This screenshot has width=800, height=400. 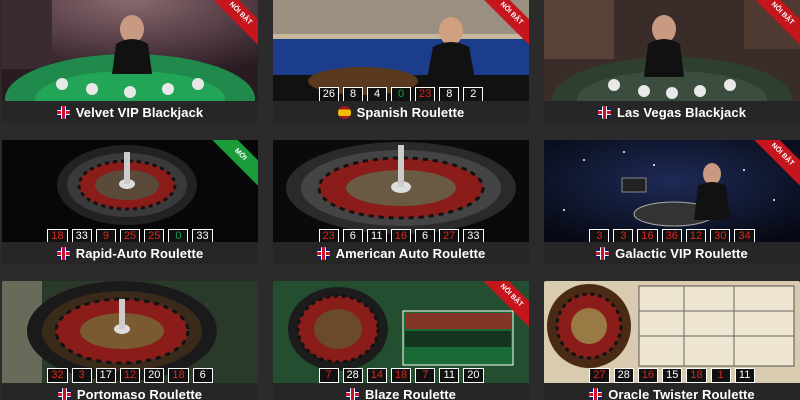 What do you see at coordinates (401, 340) in the screenshot?
I see `game-card-blaze-roulette: 7 28 14 18 7 11 20 NỔI BẬT Blaze Roulette` at bounding box center [401, 340].